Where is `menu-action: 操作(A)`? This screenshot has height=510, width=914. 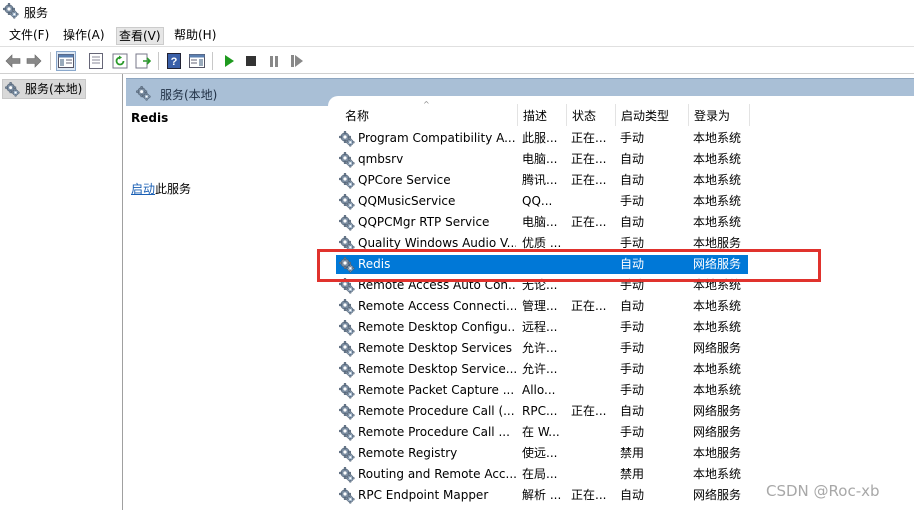
menu-action: 操作(A) is located at coordinates (84, 36).